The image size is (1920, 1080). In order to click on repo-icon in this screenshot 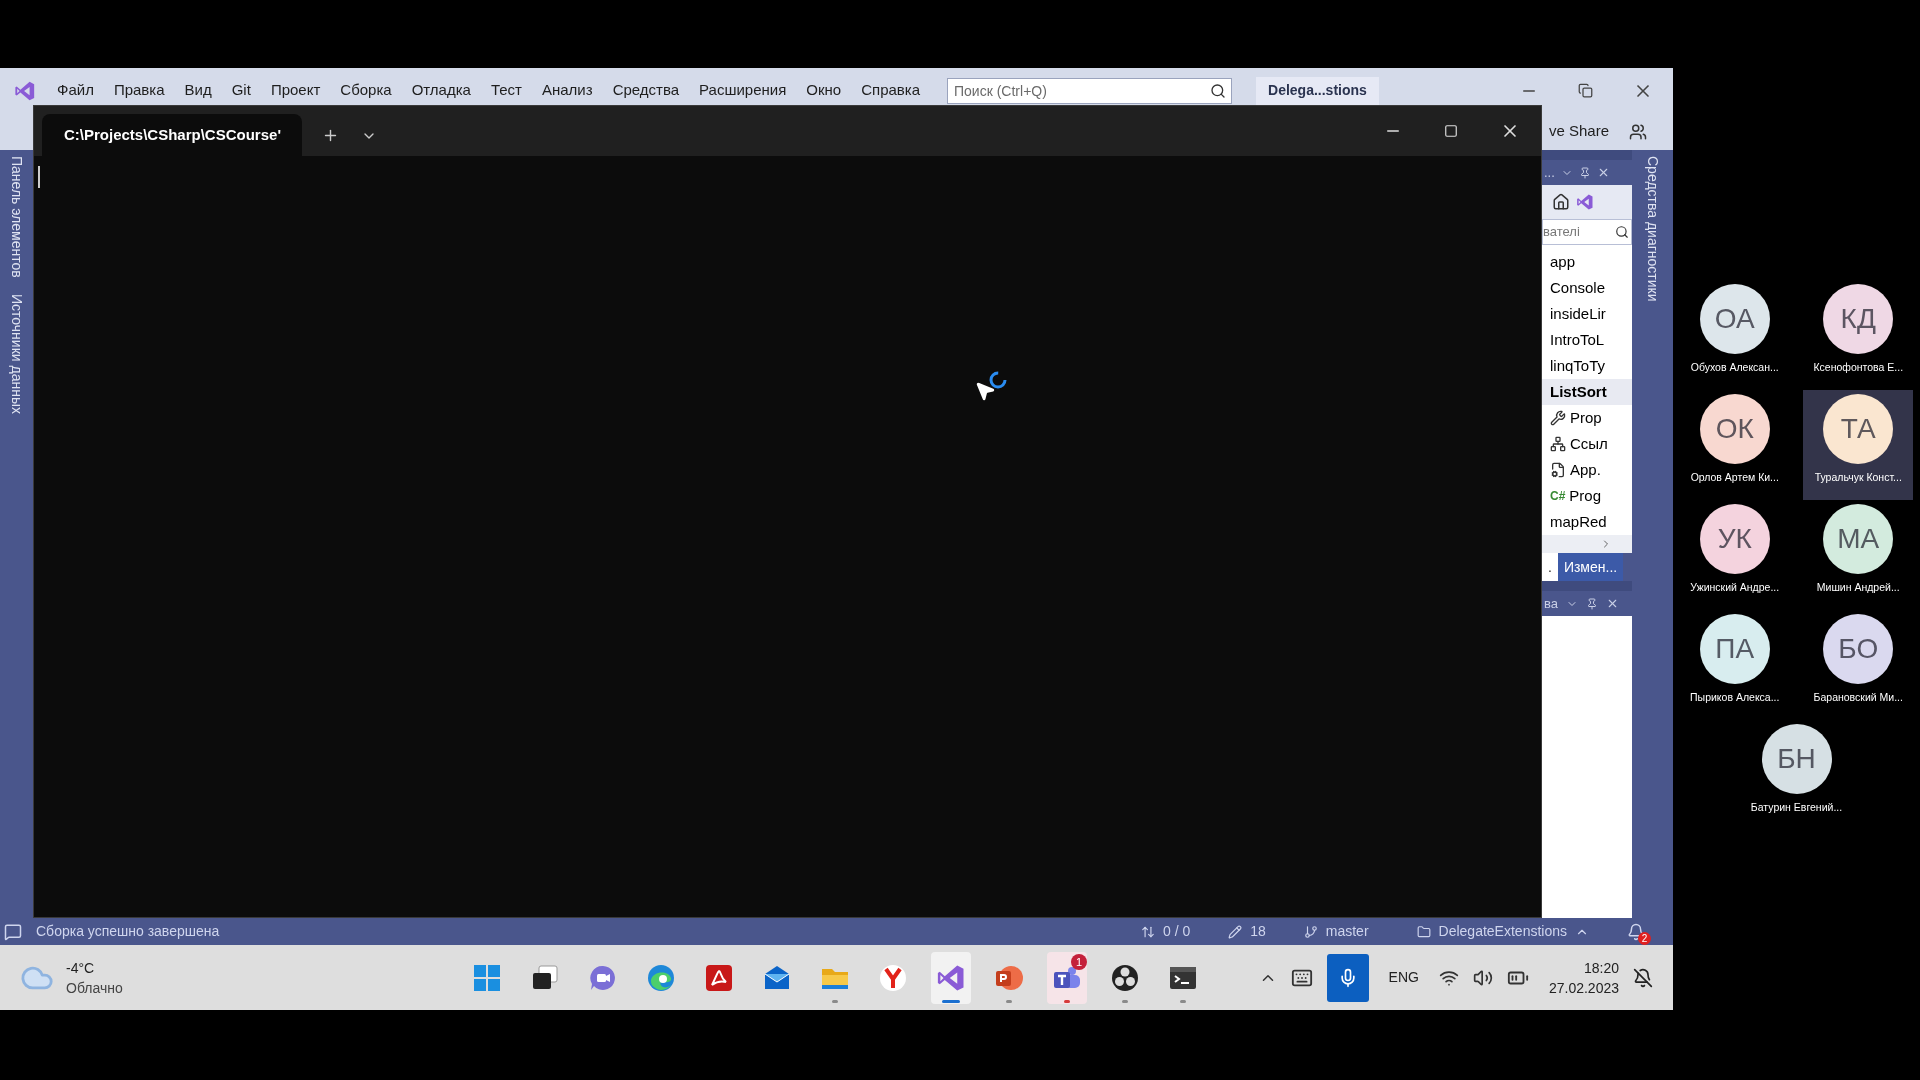, I will do `click(1423, 931)`.